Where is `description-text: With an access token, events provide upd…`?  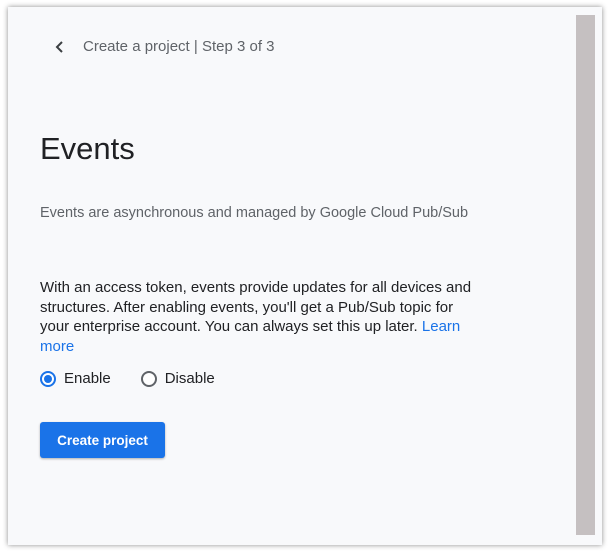
description-text: With an access token, events provide upd… is located at coordinates (256, 307).